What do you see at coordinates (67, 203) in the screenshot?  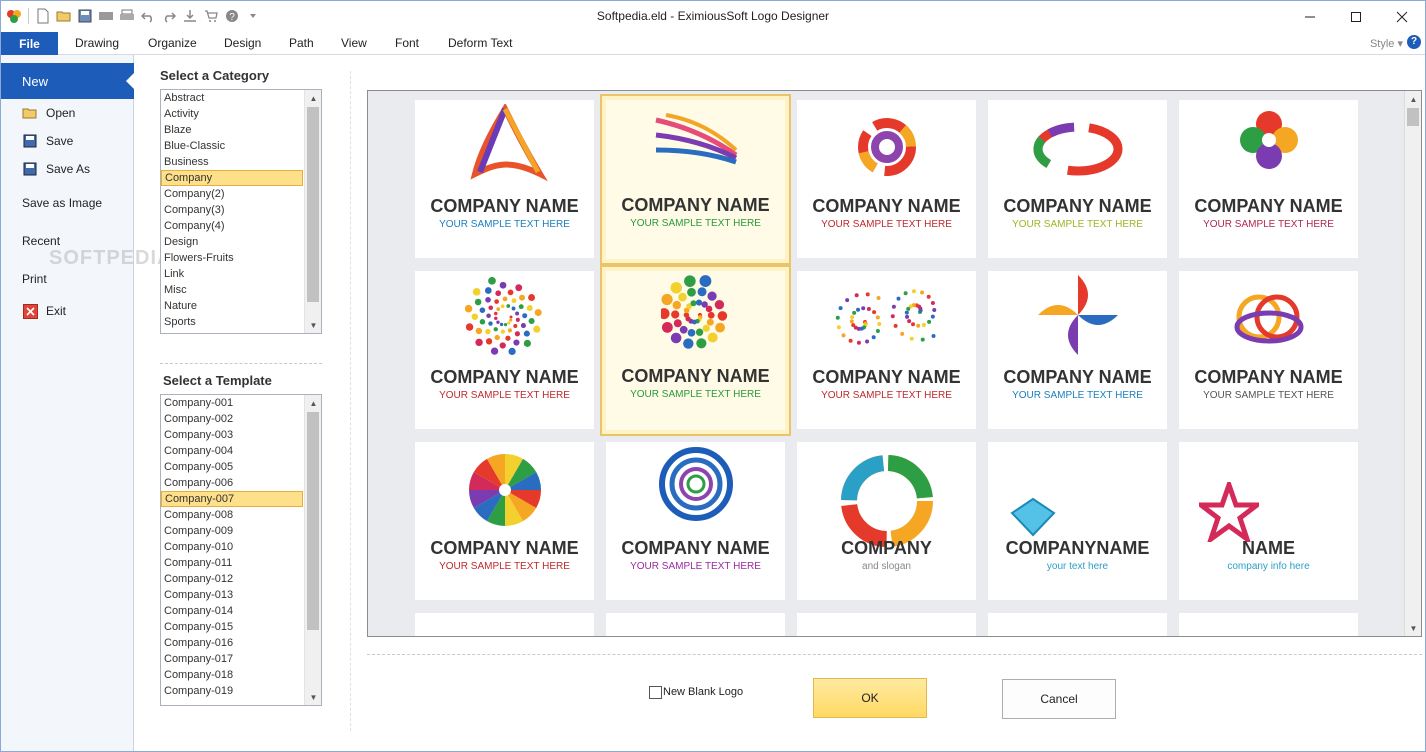 I see `backstage-save-as-image: Save as Image` at bounding box center [67, 203].